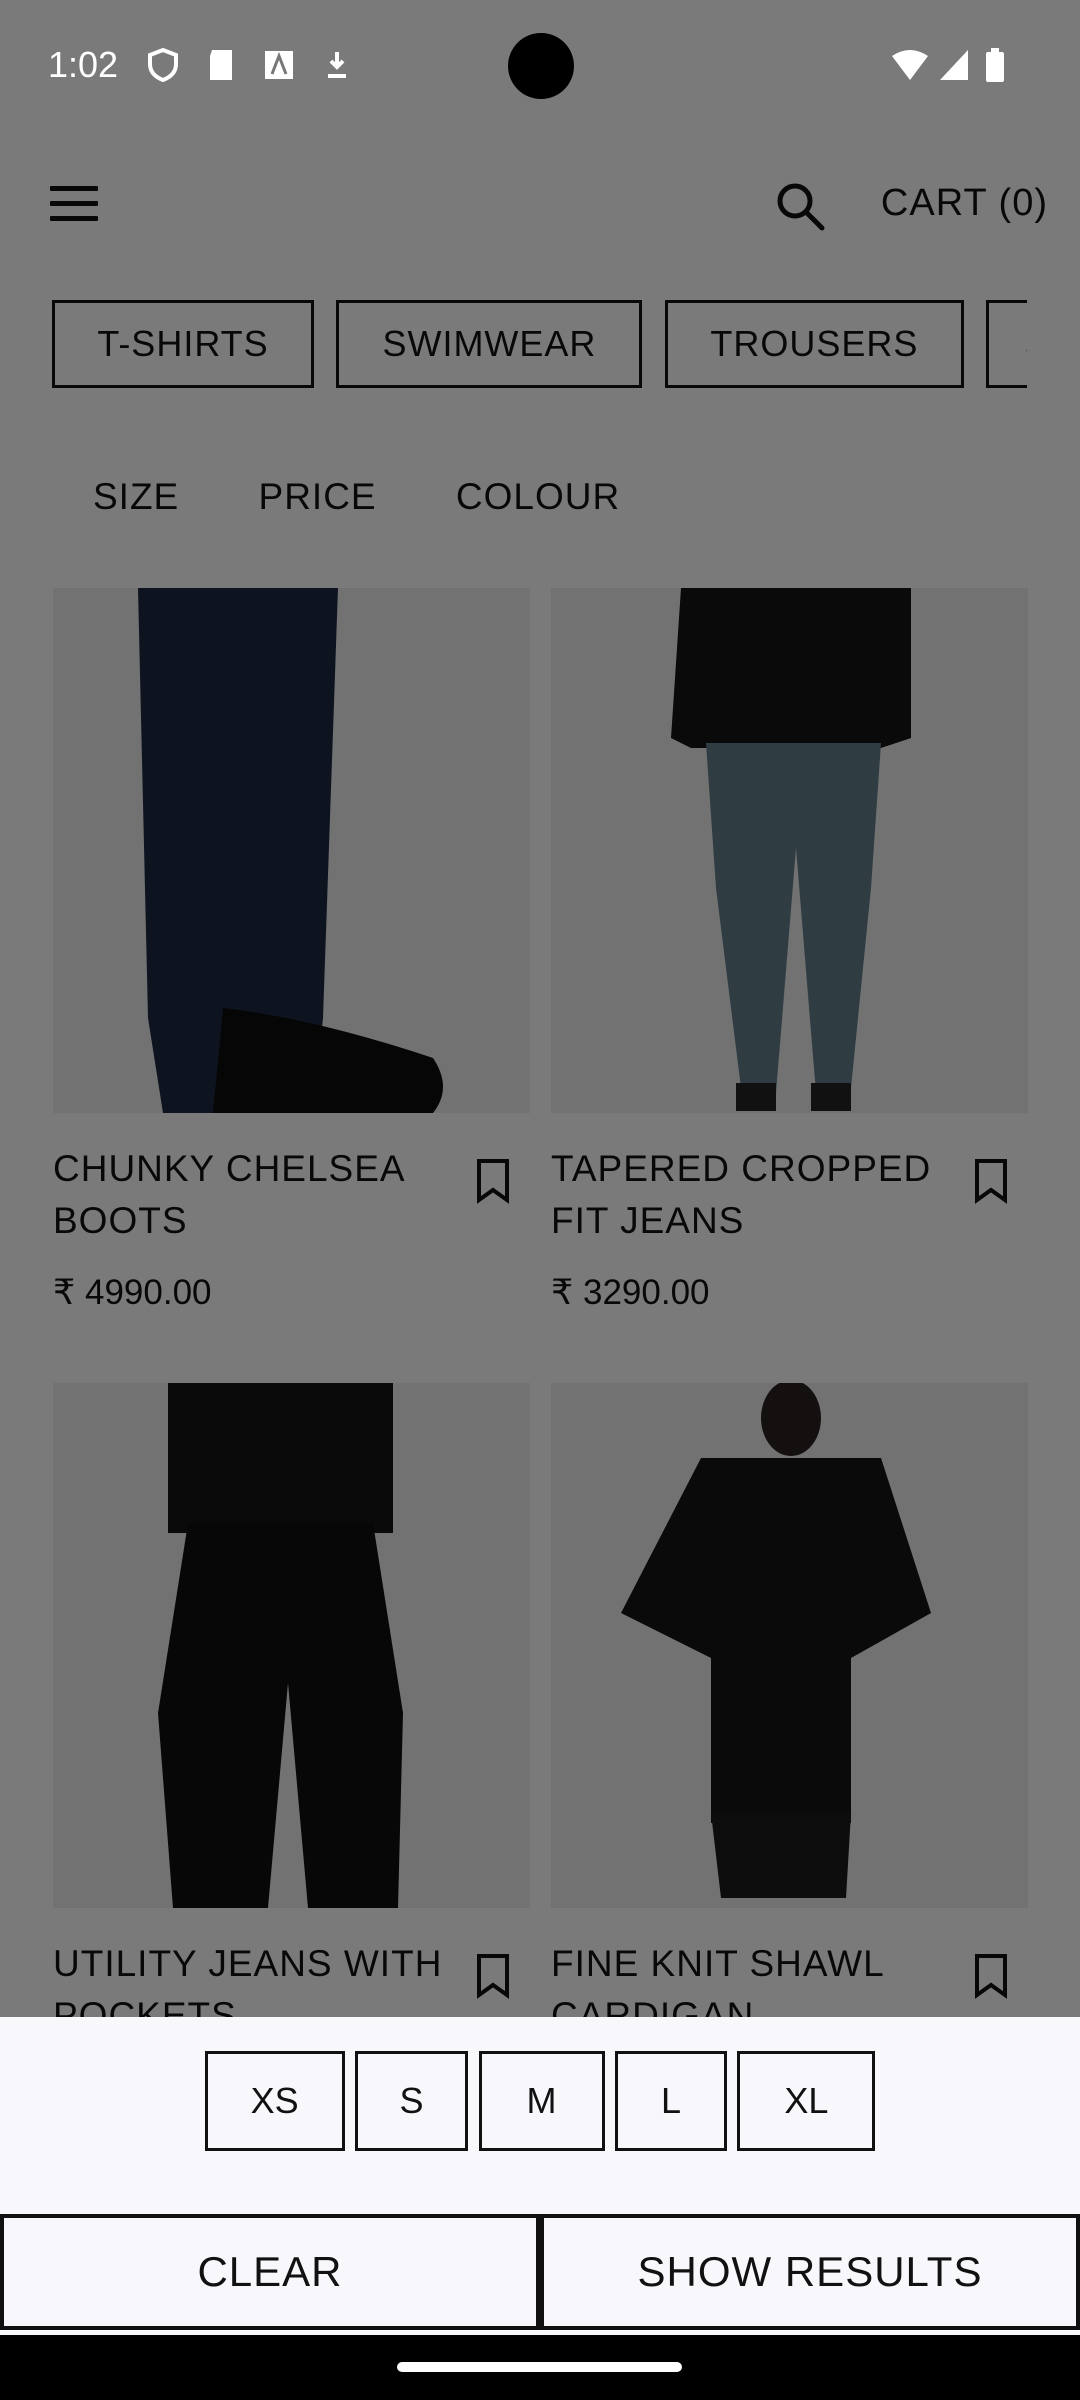 This screenshot has width=1080, height=2400. Describe the element at coordinates (539, 2367) in the screenshot. I see `home-handle` at that location.